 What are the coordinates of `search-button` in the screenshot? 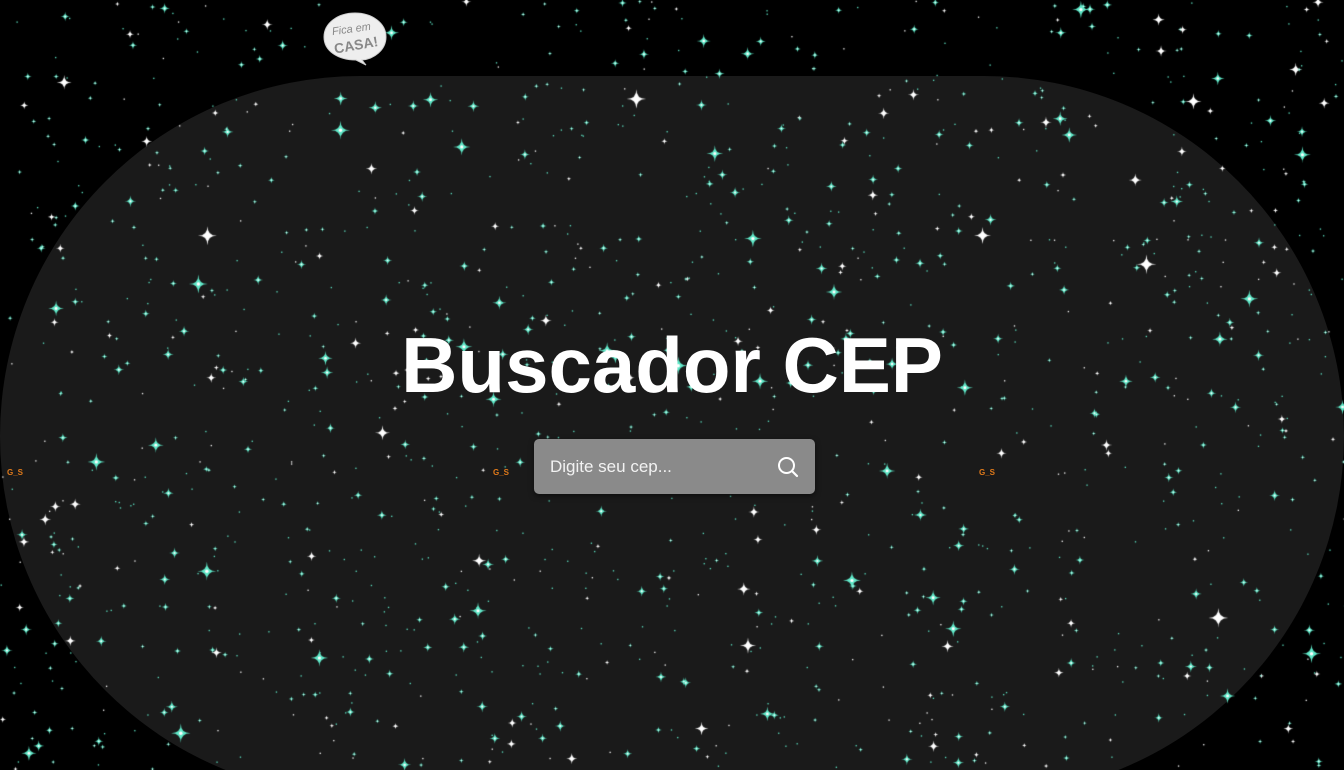 It's located at (788, 467).